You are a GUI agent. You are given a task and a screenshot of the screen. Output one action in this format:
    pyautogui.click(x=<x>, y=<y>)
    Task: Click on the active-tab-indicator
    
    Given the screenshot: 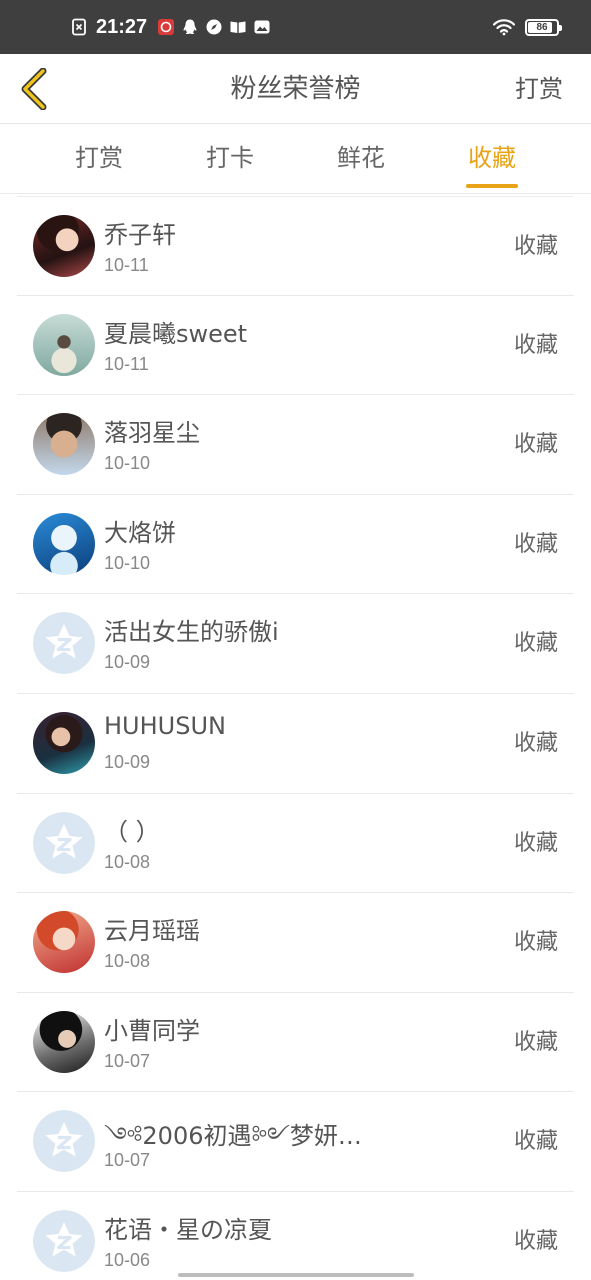 What is the action you would take?
    pyautogui.click(x=492, y=186)
    